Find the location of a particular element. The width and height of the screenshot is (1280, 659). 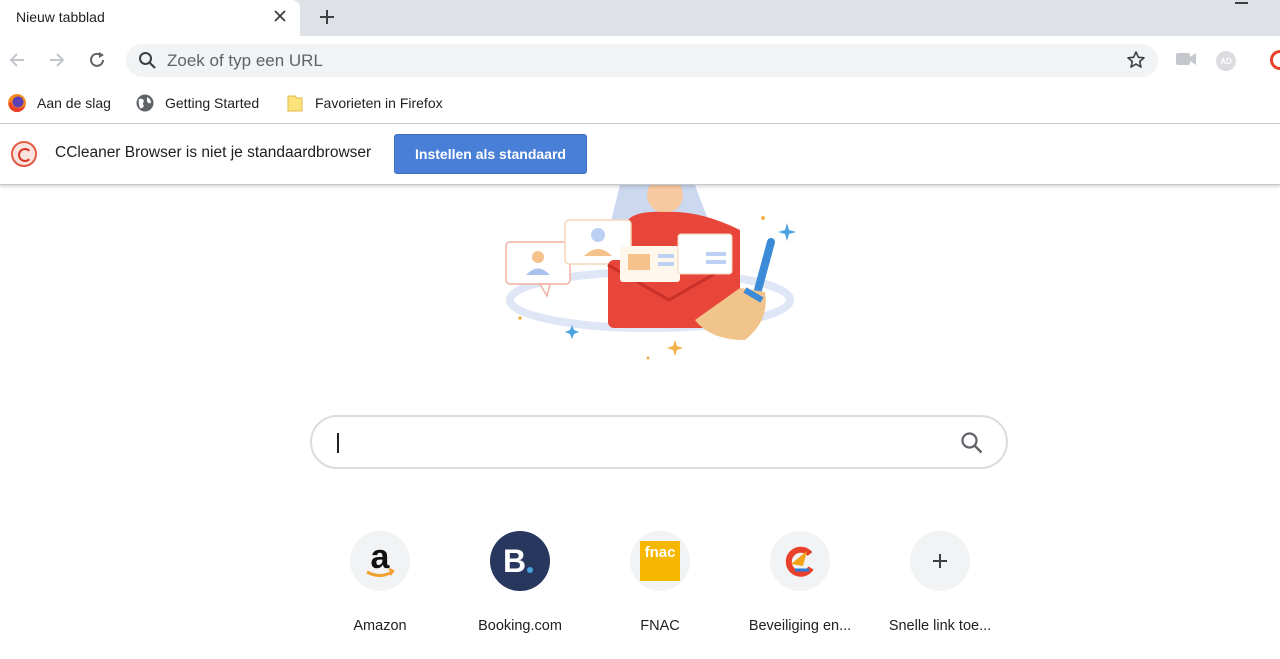

bookmark-aan-de-slag: Aan de slag is located at coordinates (59, 103).